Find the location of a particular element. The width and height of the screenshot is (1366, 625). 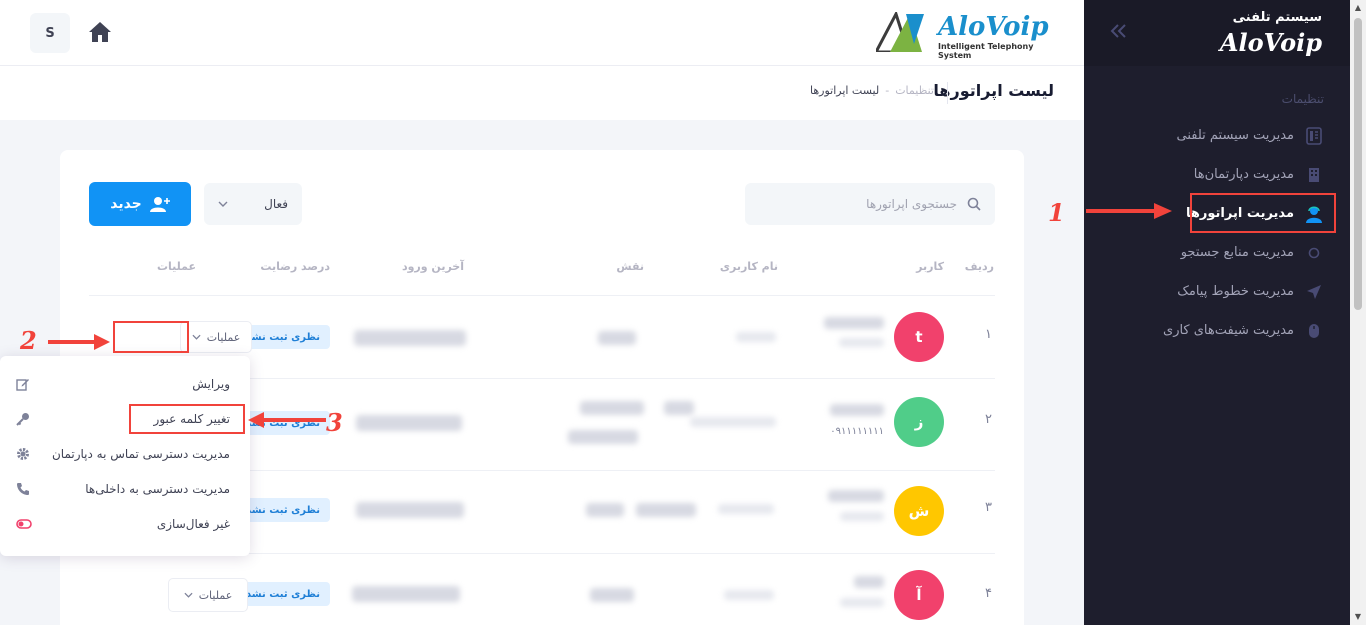

mouse-icon is located at coordinates (1314, 331).